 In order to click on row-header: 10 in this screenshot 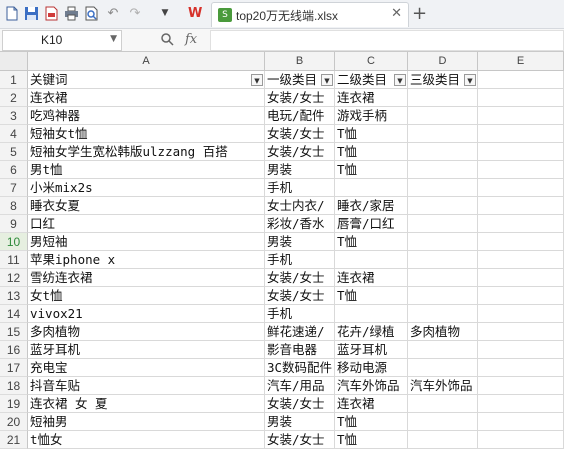, I will do `click(14, 242)`.